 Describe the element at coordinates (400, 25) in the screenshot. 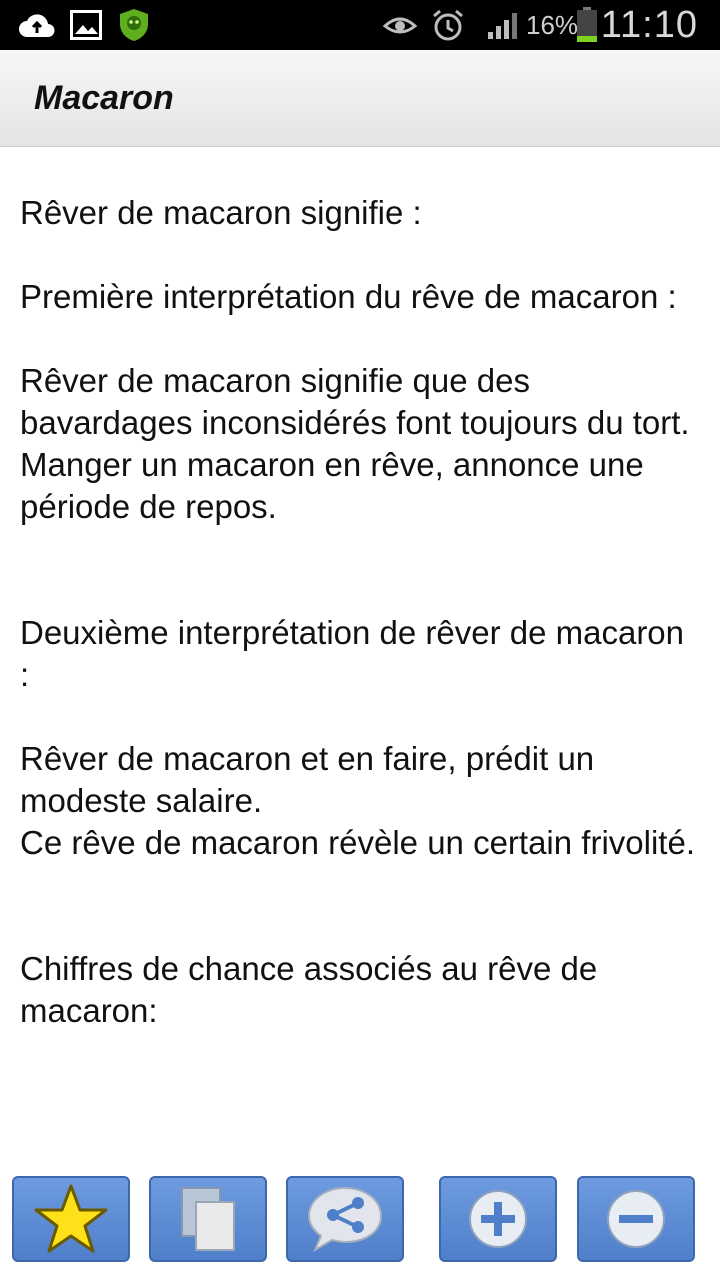

I see `eye-icon` at that location.